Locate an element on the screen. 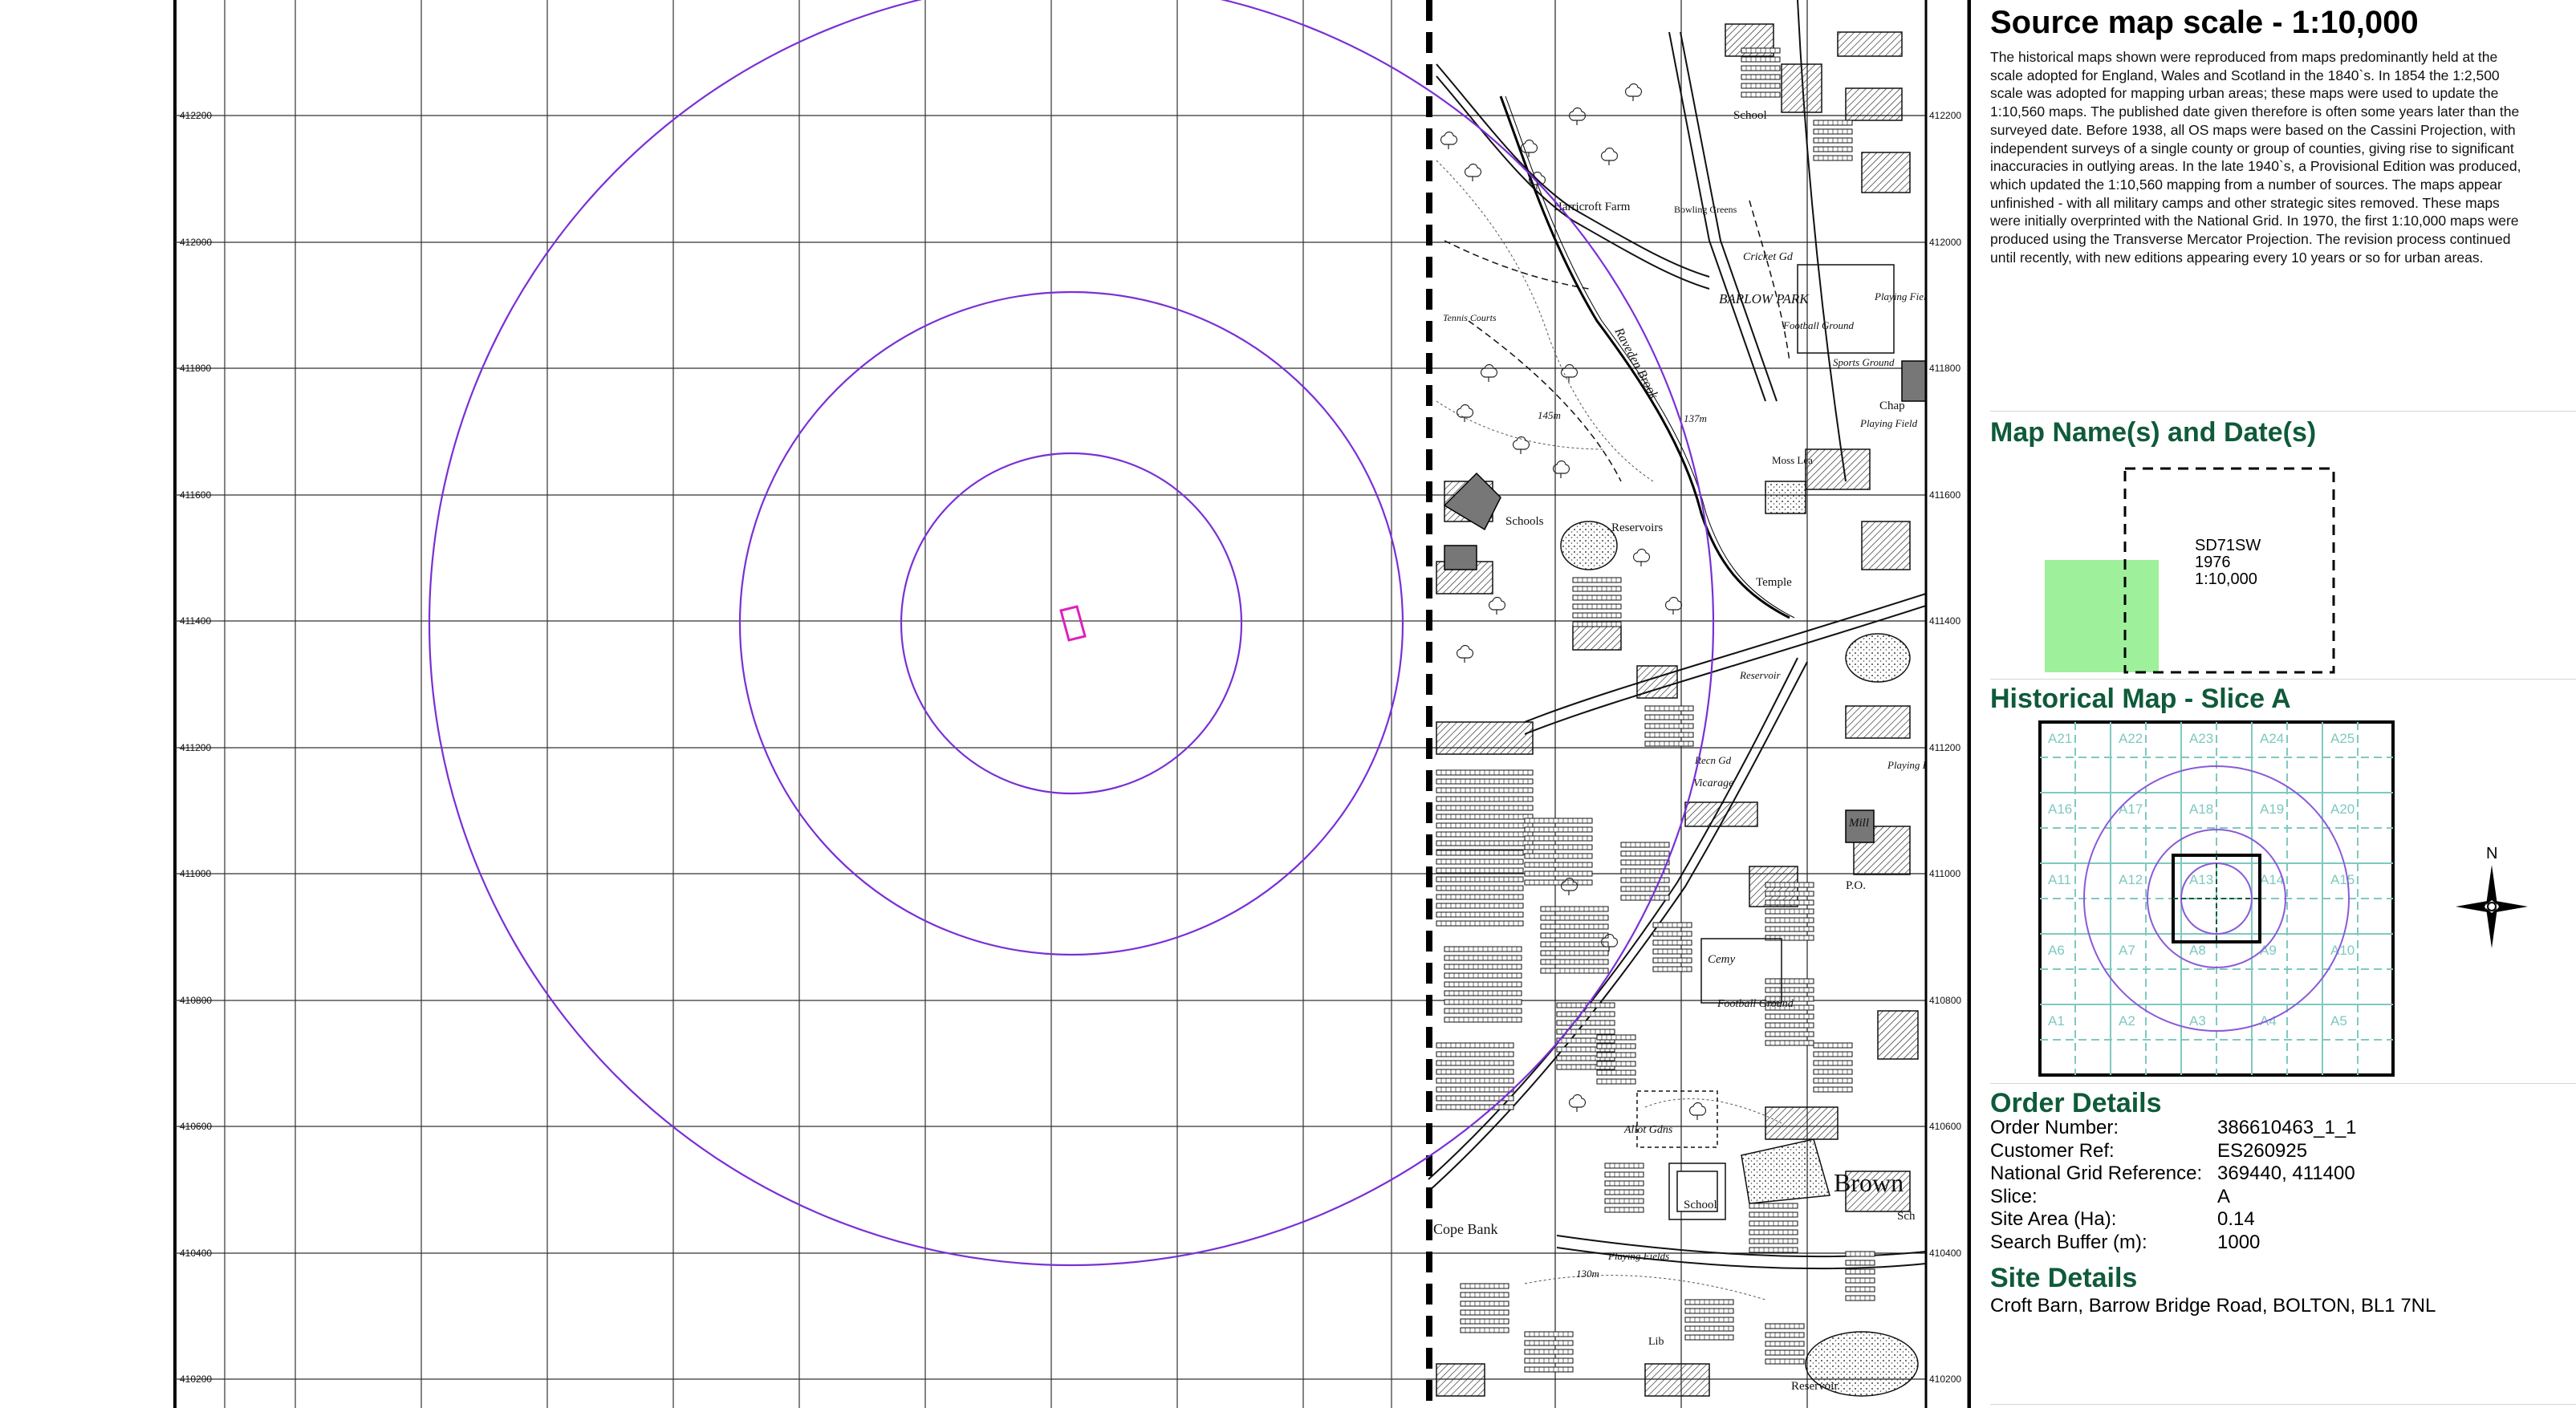 The width and height of the screenshot is (2576, 1408). slice-cell-label: A15 is located at coordinates (2342, 879).